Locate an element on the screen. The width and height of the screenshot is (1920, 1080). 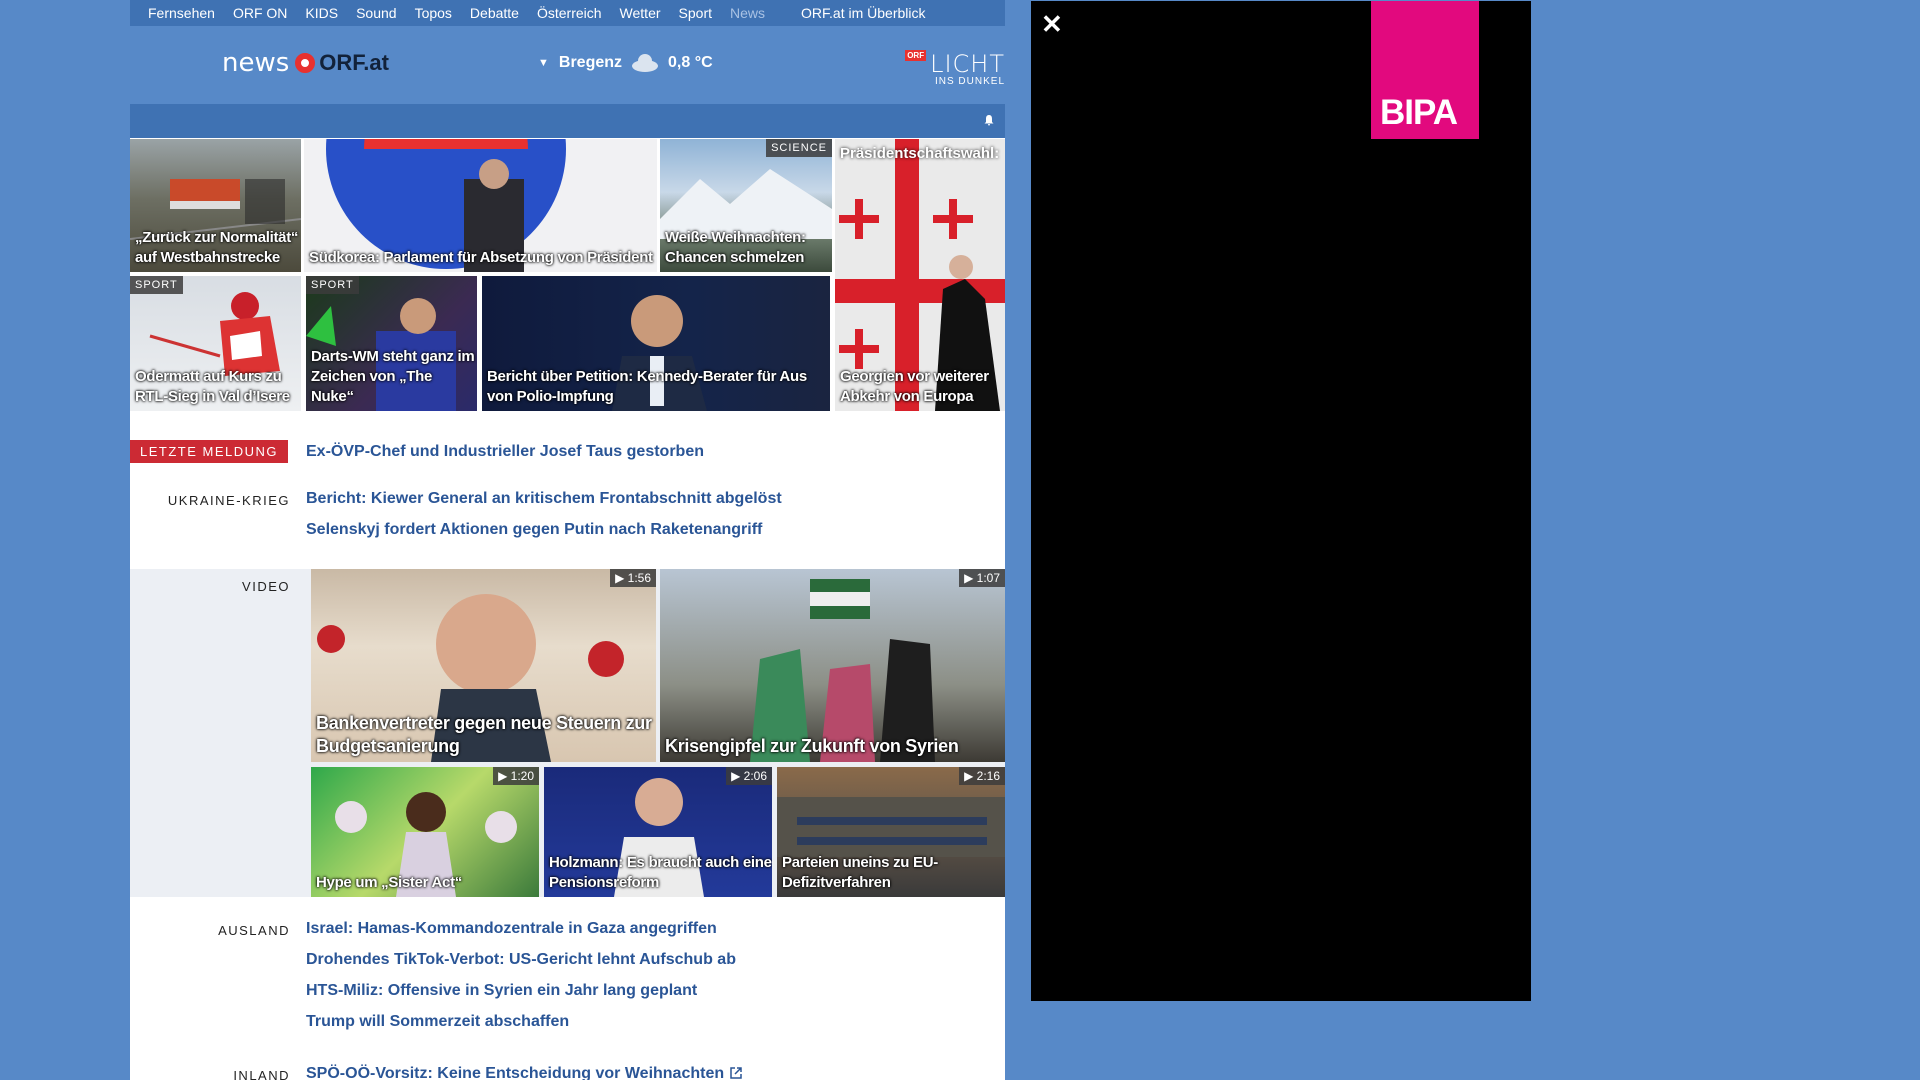
cloud-icon is located at coordinates (645, 63).